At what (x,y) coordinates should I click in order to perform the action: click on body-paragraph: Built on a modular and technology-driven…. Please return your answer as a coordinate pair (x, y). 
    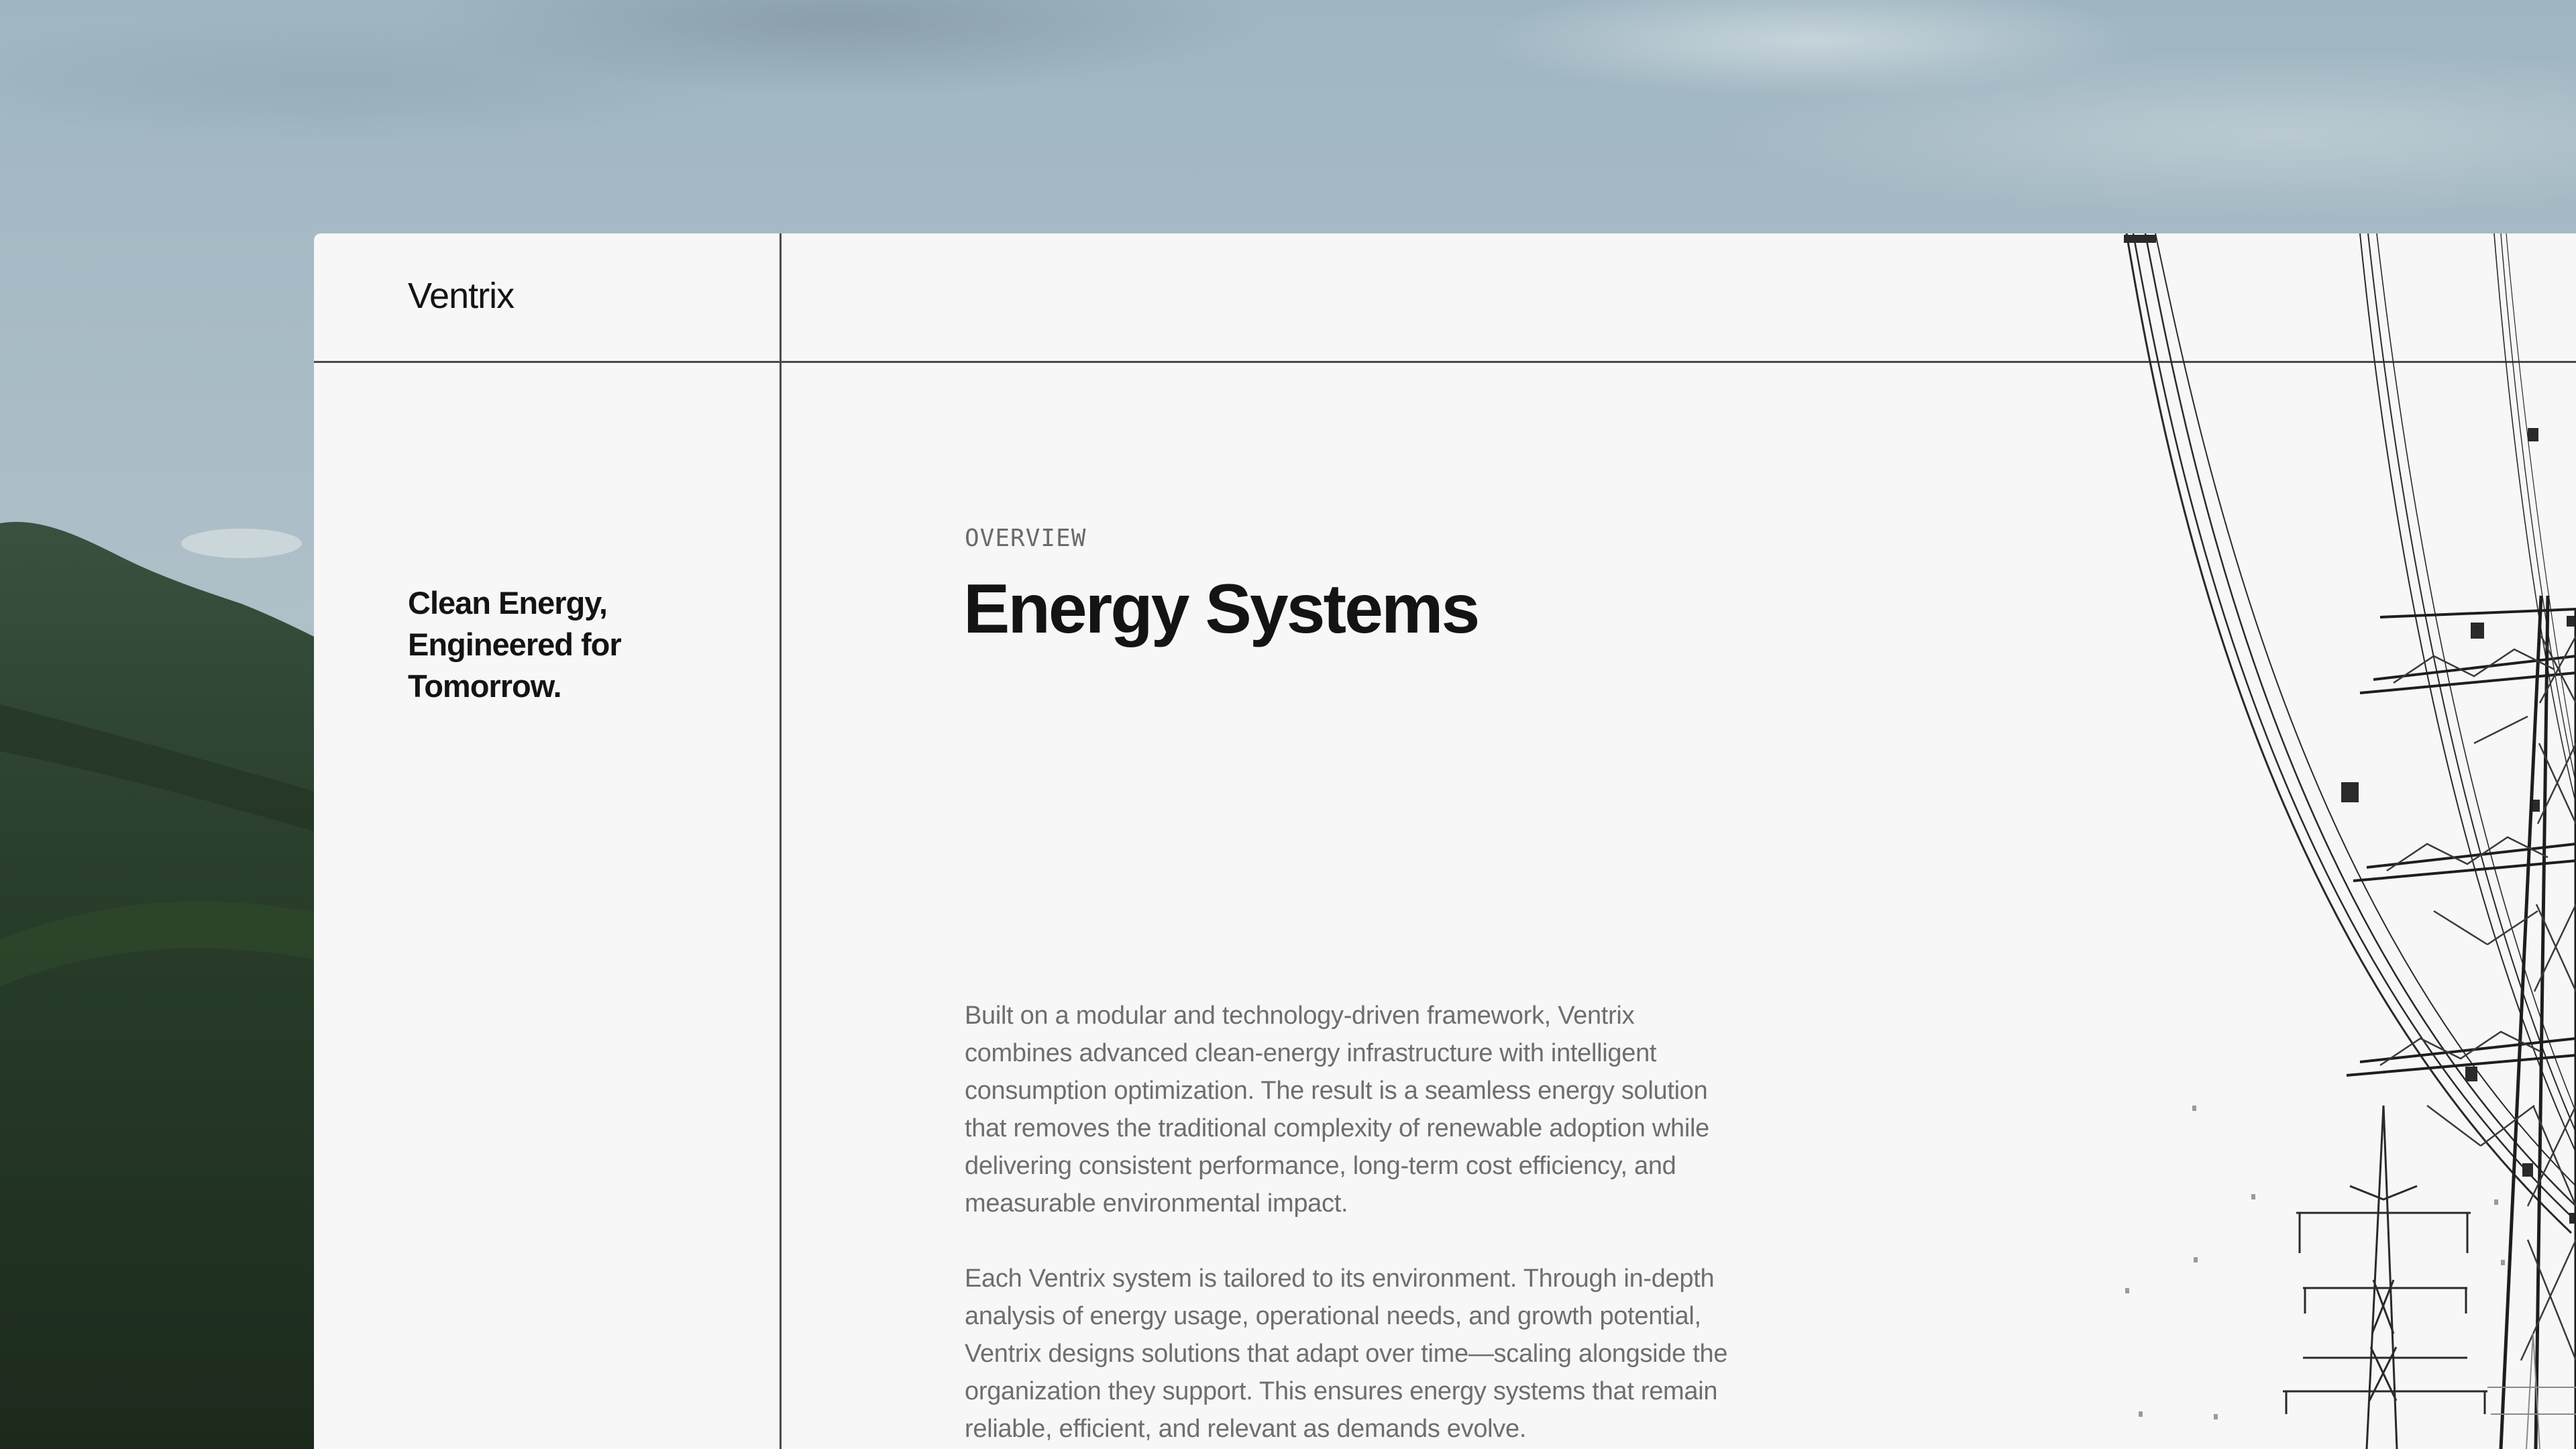
    Looking at the image, I should click on (1337, 1110).